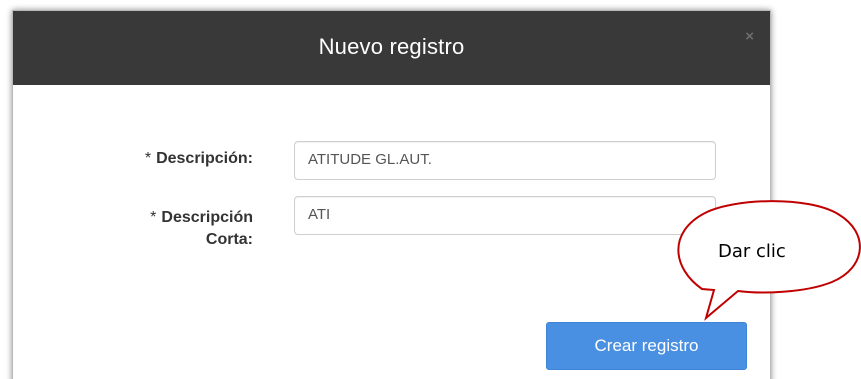  I want to click on descripcion-corta-label-line2: Corta:, so click(229, 239).